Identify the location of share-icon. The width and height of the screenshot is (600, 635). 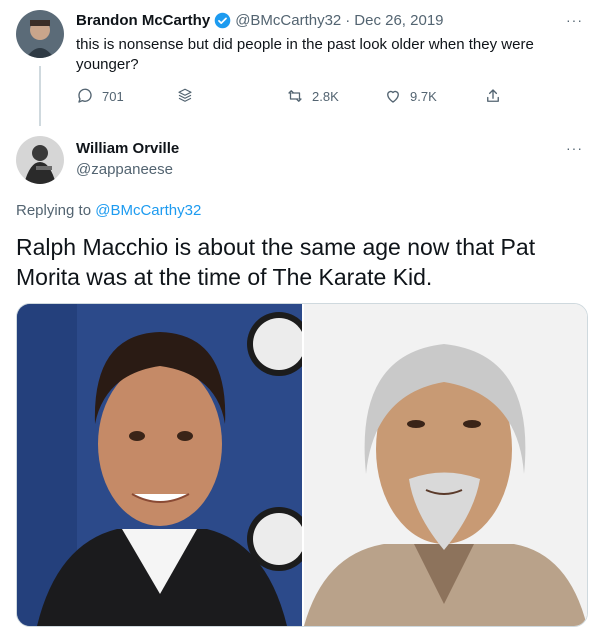
(493, 96).